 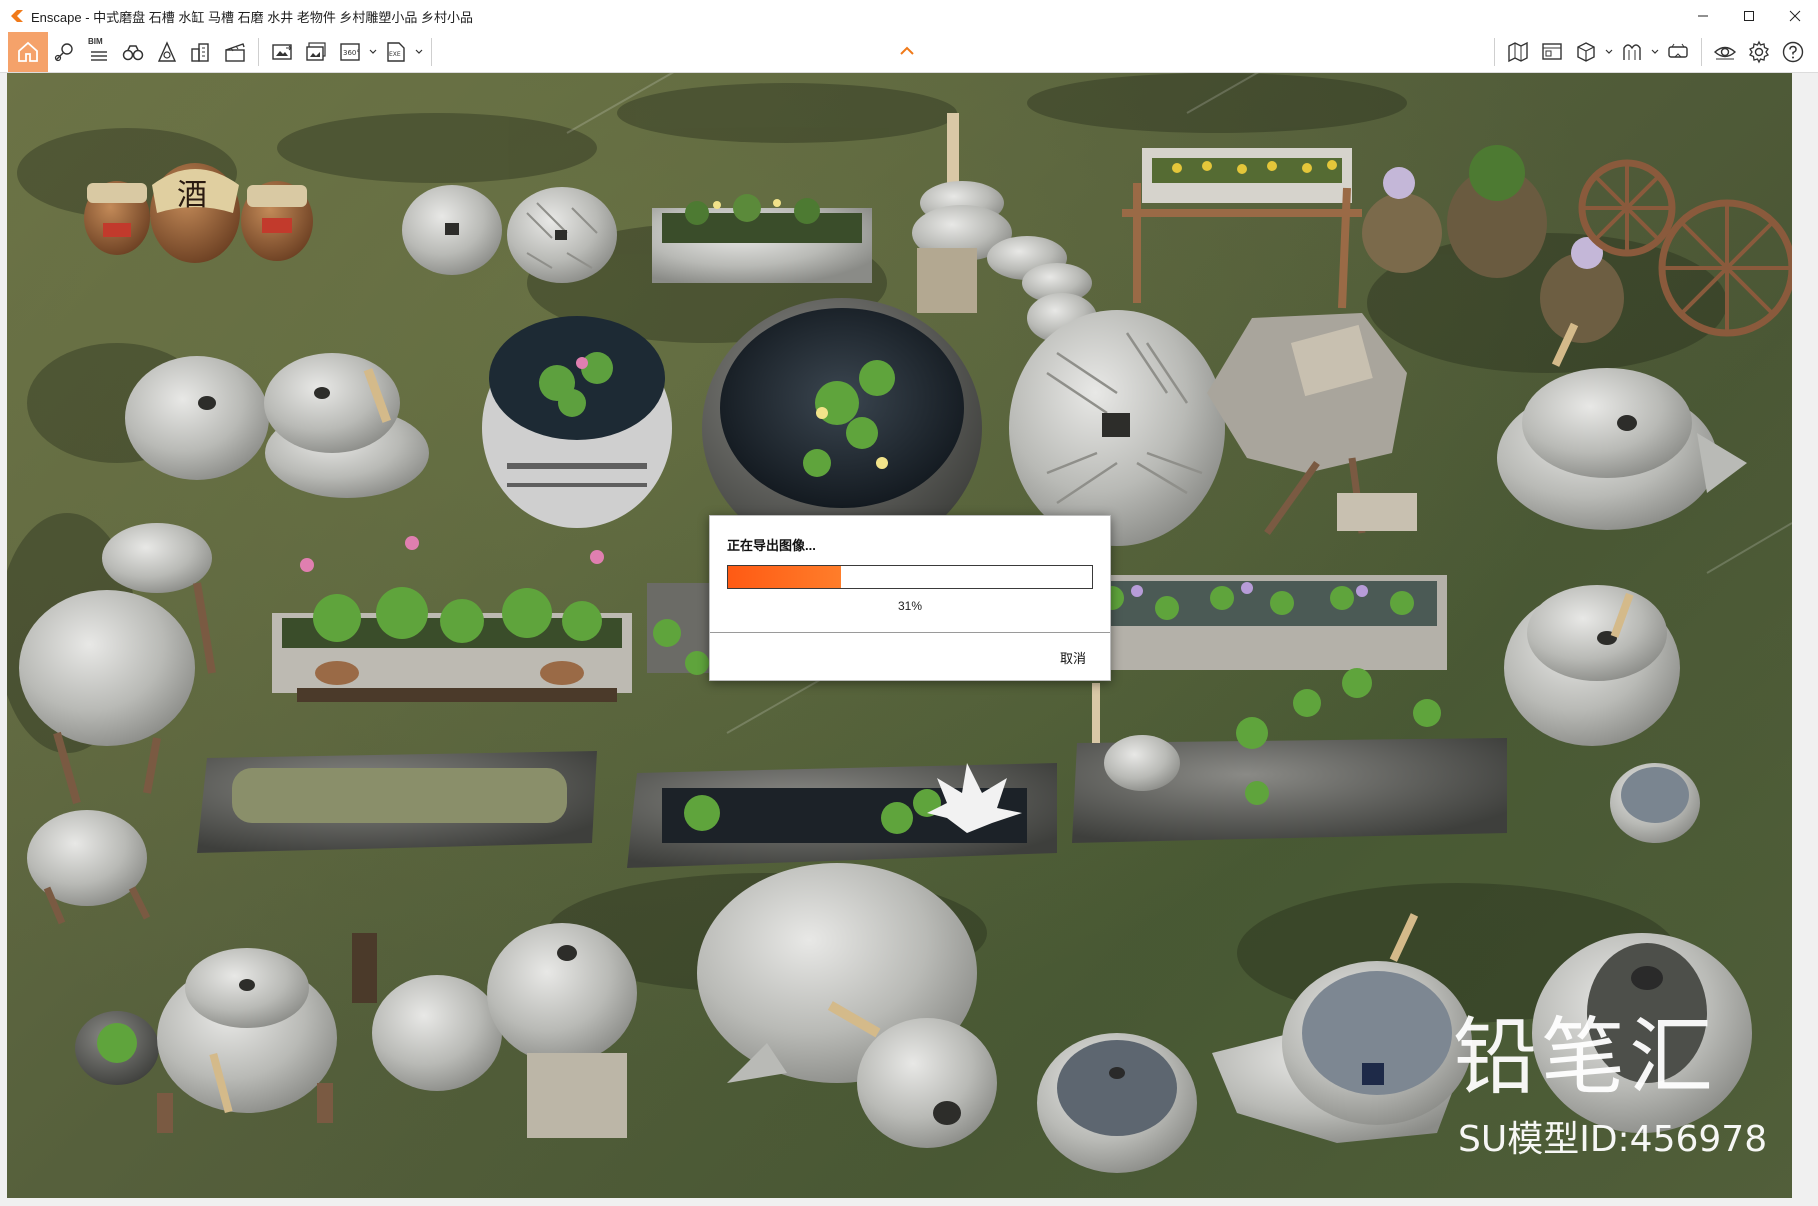 I want to click on binoculars-icon, so click(x=133, y=53).